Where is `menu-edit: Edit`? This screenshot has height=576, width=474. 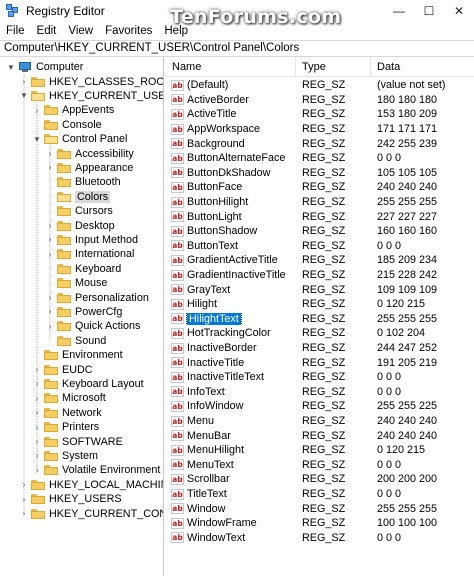 menu-edit: Edit is located at coordinates (47, 31).